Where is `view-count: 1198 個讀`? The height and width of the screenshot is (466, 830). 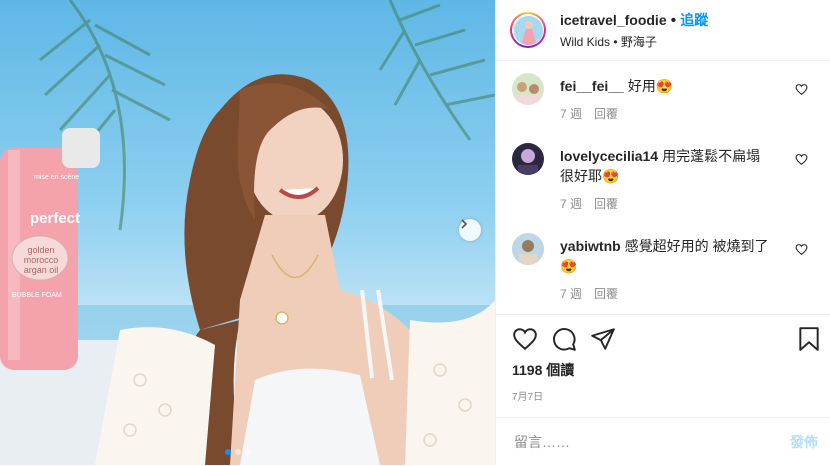 view-count: 1198 個讀 is located at coordinates (543, 370).